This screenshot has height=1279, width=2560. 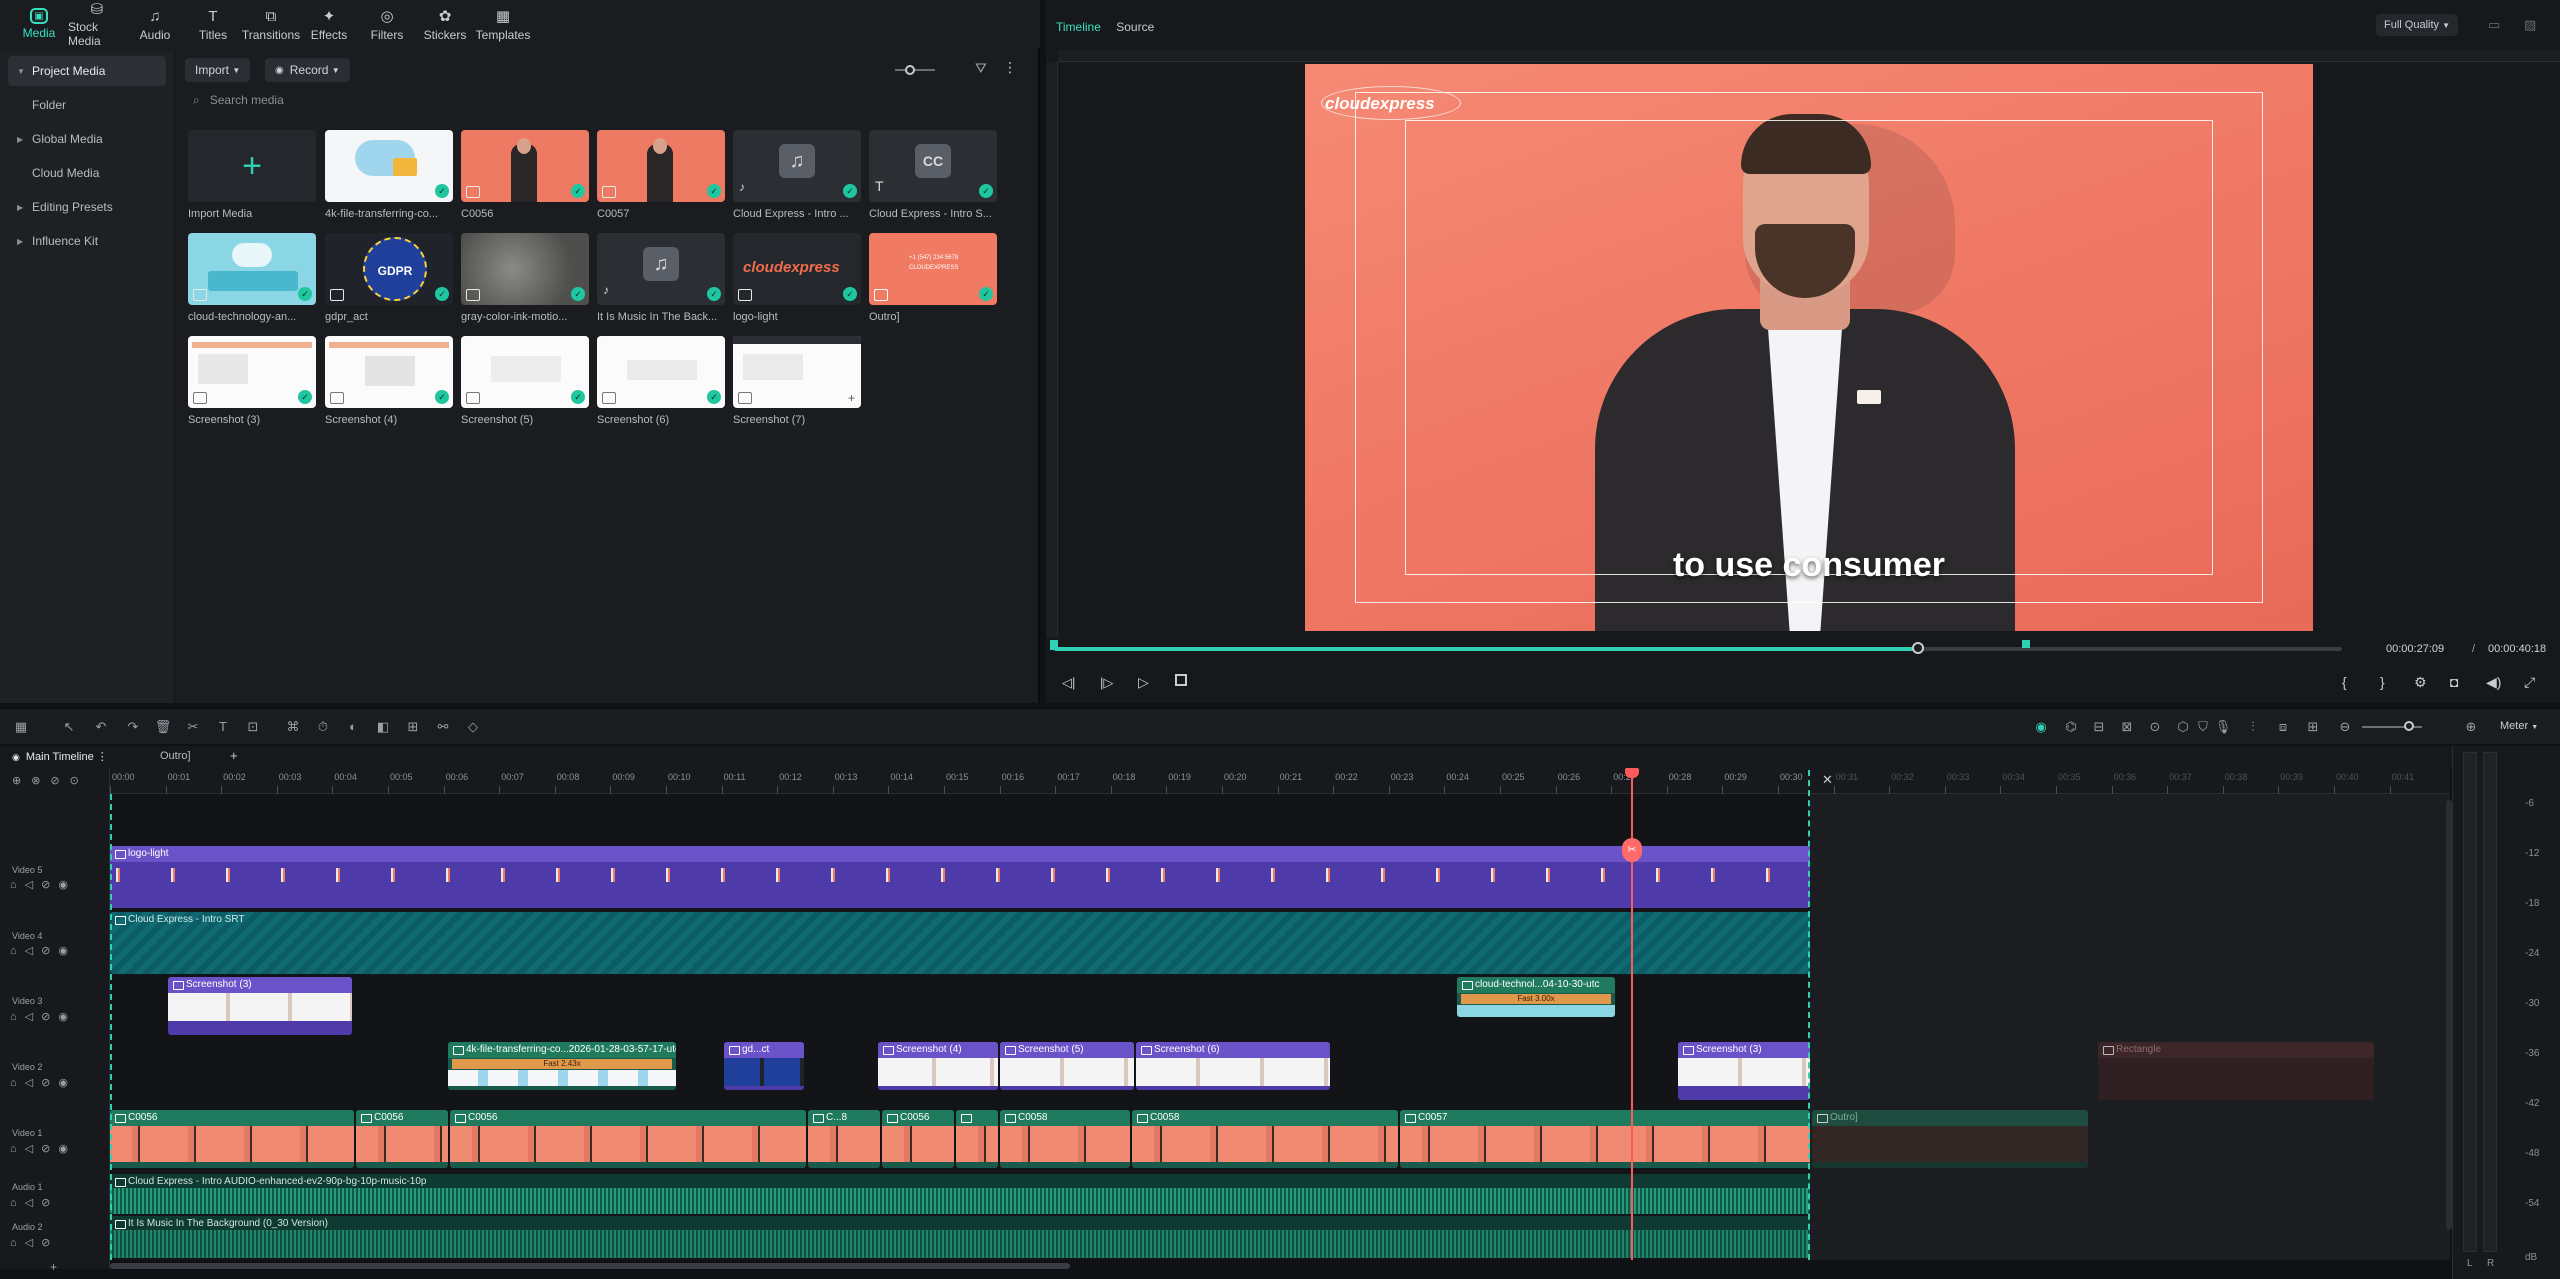 What do you see at coordinates (1605, 1139) in the screenshot?
I see `clip-c0057: C0057` at bounding box center [1605, 1139].